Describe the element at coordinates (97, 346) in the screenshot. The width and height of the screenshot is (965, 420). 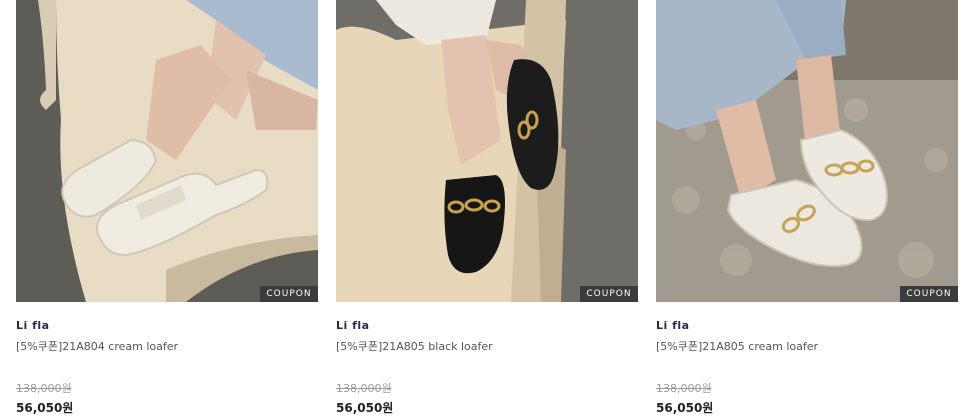
I see `product-name: [5%쿠폰]21A804 cream loafer` at that location.